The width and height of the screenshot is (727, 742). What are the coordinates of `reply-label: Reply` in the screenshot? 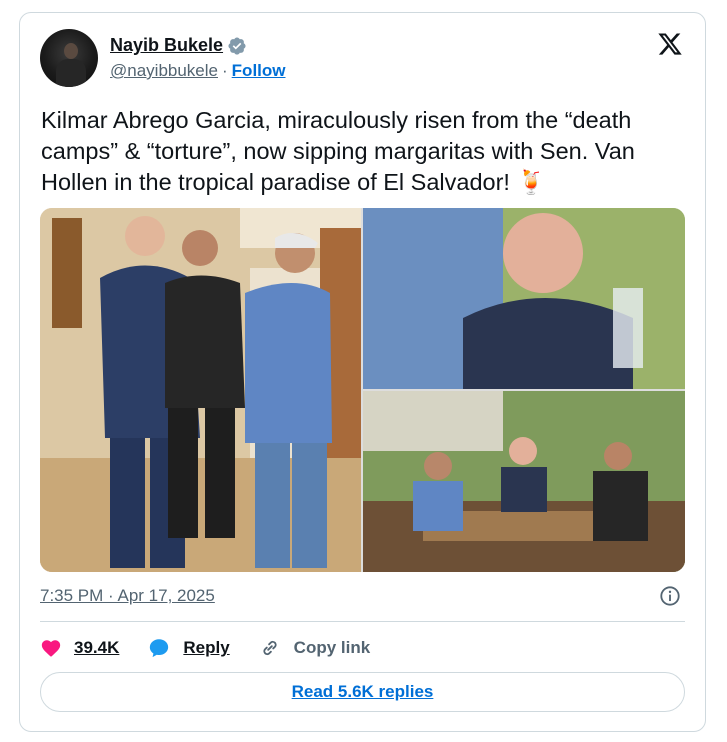 It's located at (206, 647).